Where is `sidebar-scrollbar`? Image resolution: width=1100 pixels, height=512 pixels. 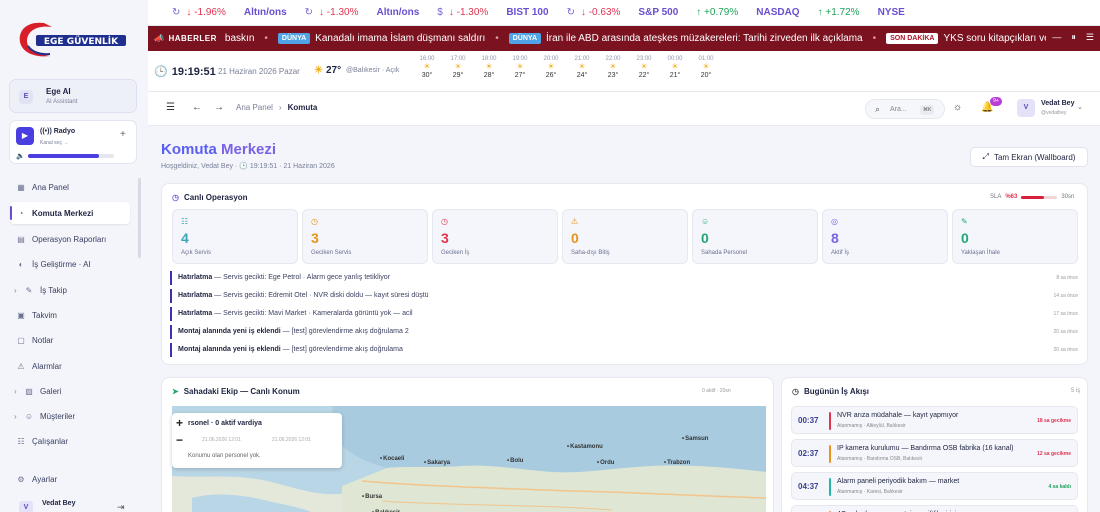
sidebar-scrollbar is located at coordinates (139, 218).